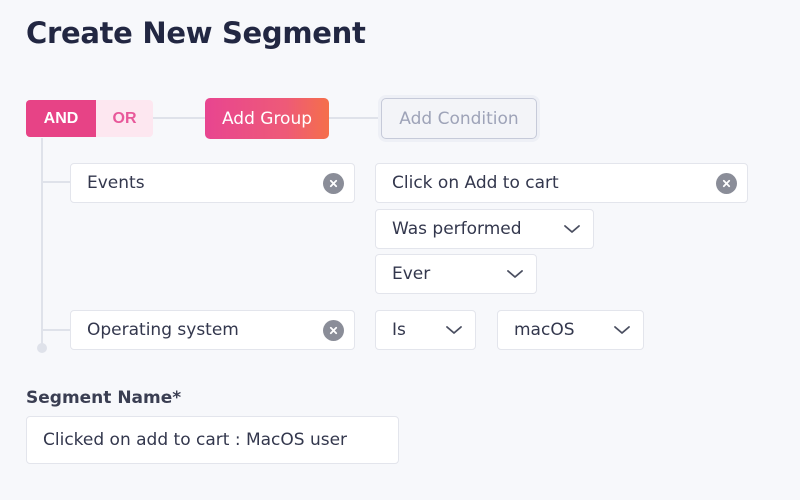  What do you see at coordinates (561, 183) in the screenshot?
I see `event-value-select: Click on Add to cart` at bounding box center [561, 183].